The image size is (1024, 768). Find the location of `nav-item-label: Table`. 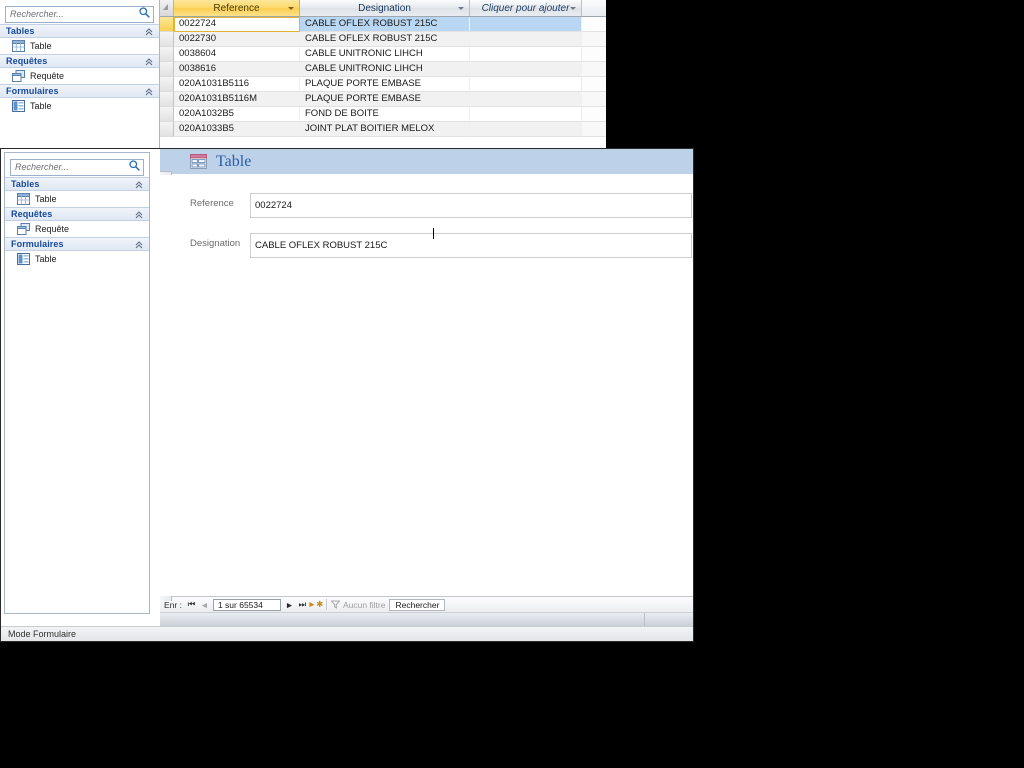

nav-item-label: Table is located at coordinates (46, 199).